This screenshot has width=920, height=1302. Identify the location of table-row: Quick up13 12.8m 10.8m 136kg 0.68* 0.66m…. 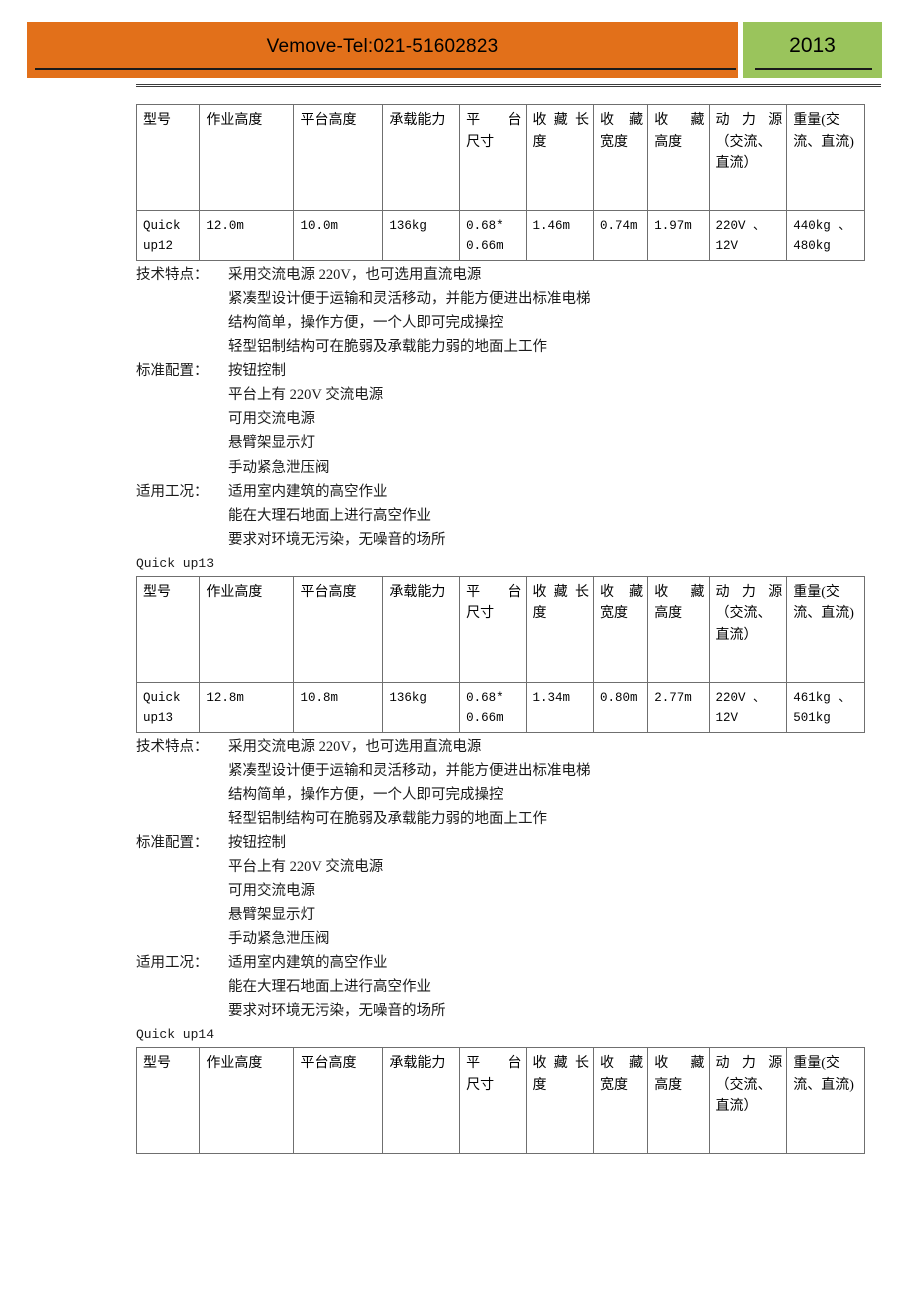
(500, 707).